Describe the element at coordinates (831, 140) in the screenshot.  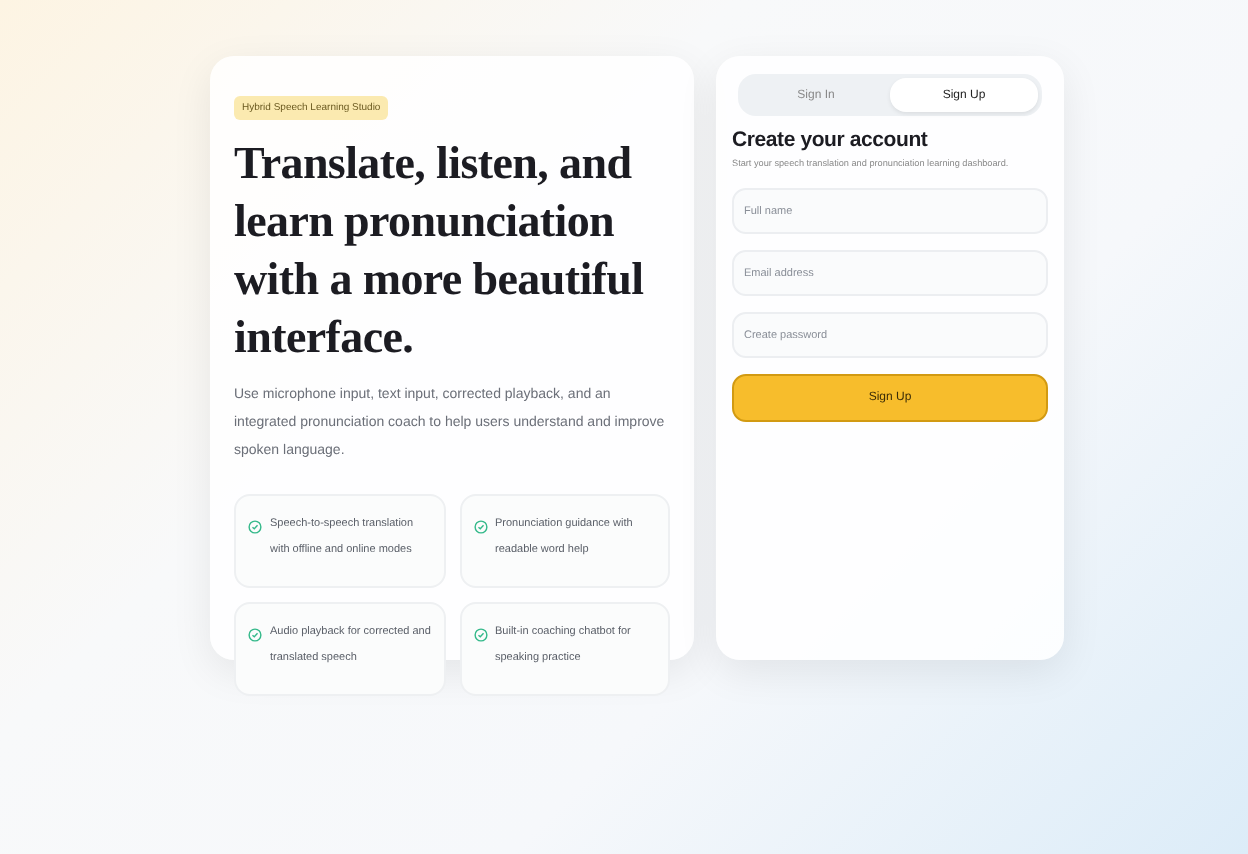
I see `form-title: Create your account` at that location.